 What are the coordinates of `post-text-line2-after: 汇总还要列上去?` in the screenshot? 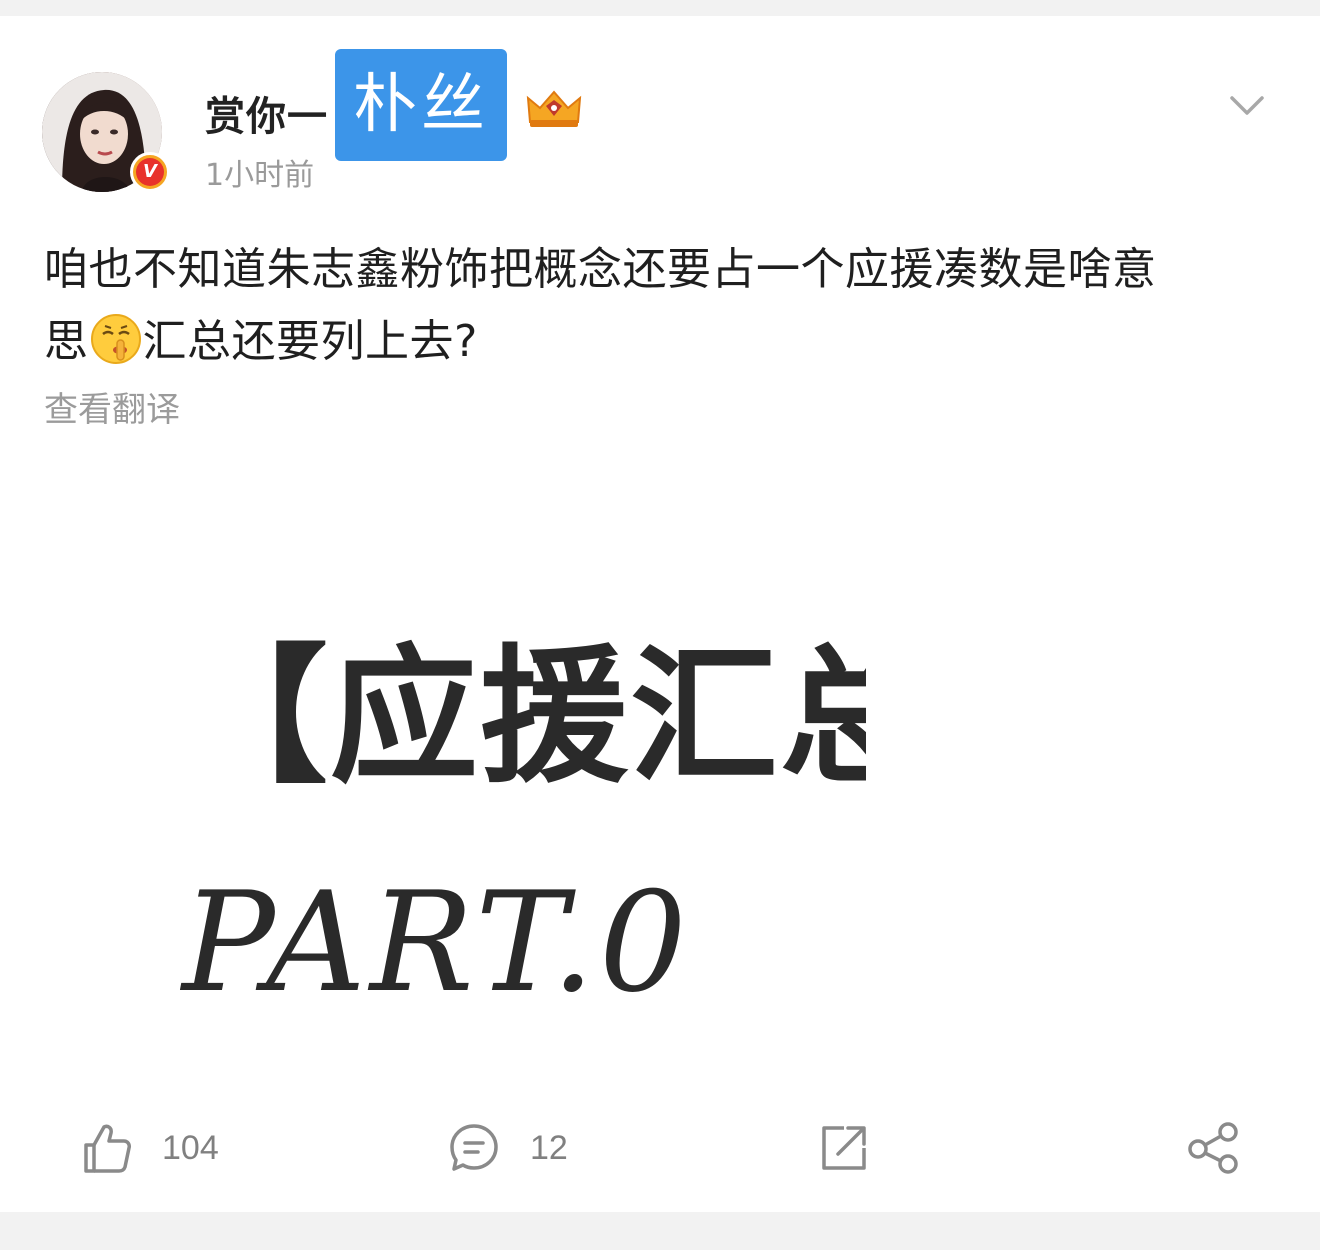 It's located at (310, 341).